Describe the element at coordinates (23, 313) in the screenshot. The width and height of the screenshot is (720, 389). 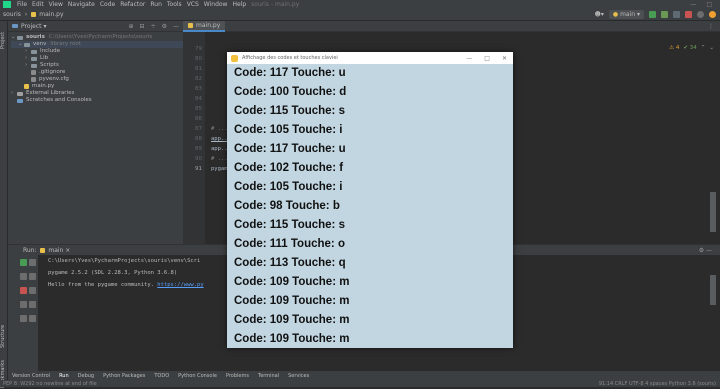
I see `run-toolbar` at that location.